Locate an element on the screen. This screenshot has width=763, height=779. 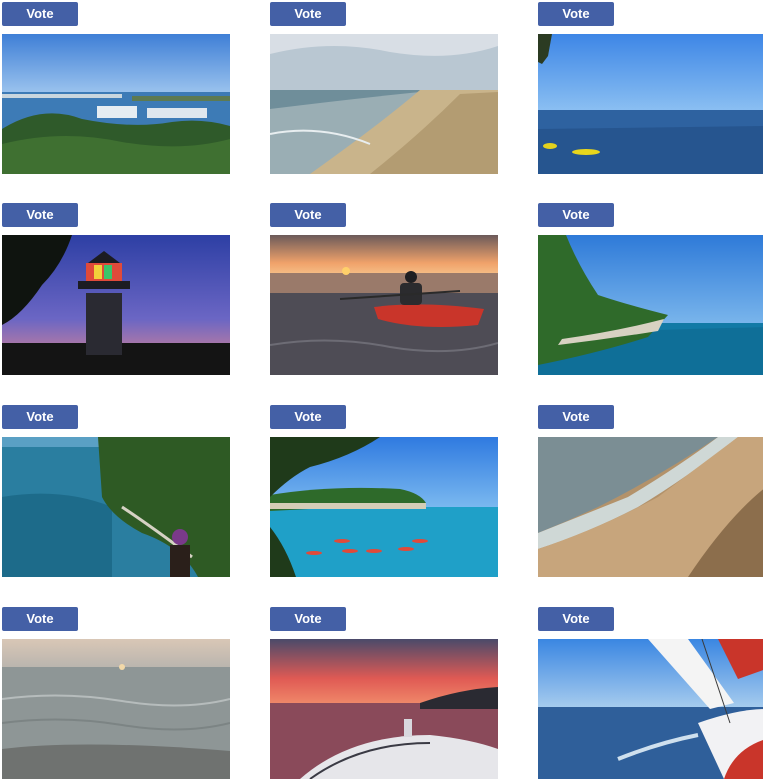
photo-cliff-overlook-person is located at coordinates (116, 507).